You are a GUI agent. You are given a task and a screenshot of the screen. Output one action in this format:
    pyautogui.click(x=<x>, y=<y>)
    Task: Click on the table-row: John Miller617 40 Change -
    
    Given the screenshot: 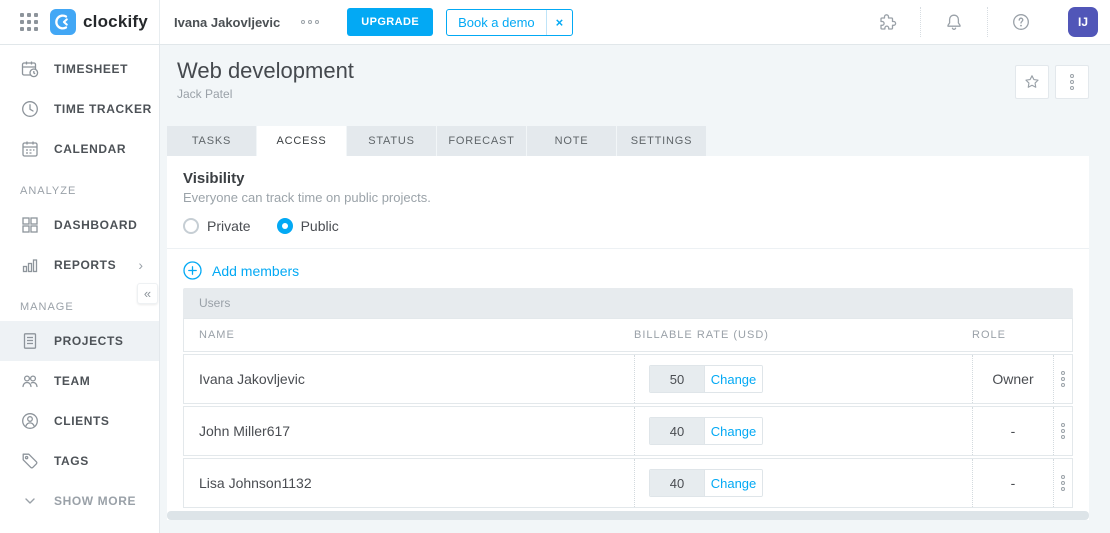 What is the action you would take?
    pyautogui.click(x=628, y=431)
    